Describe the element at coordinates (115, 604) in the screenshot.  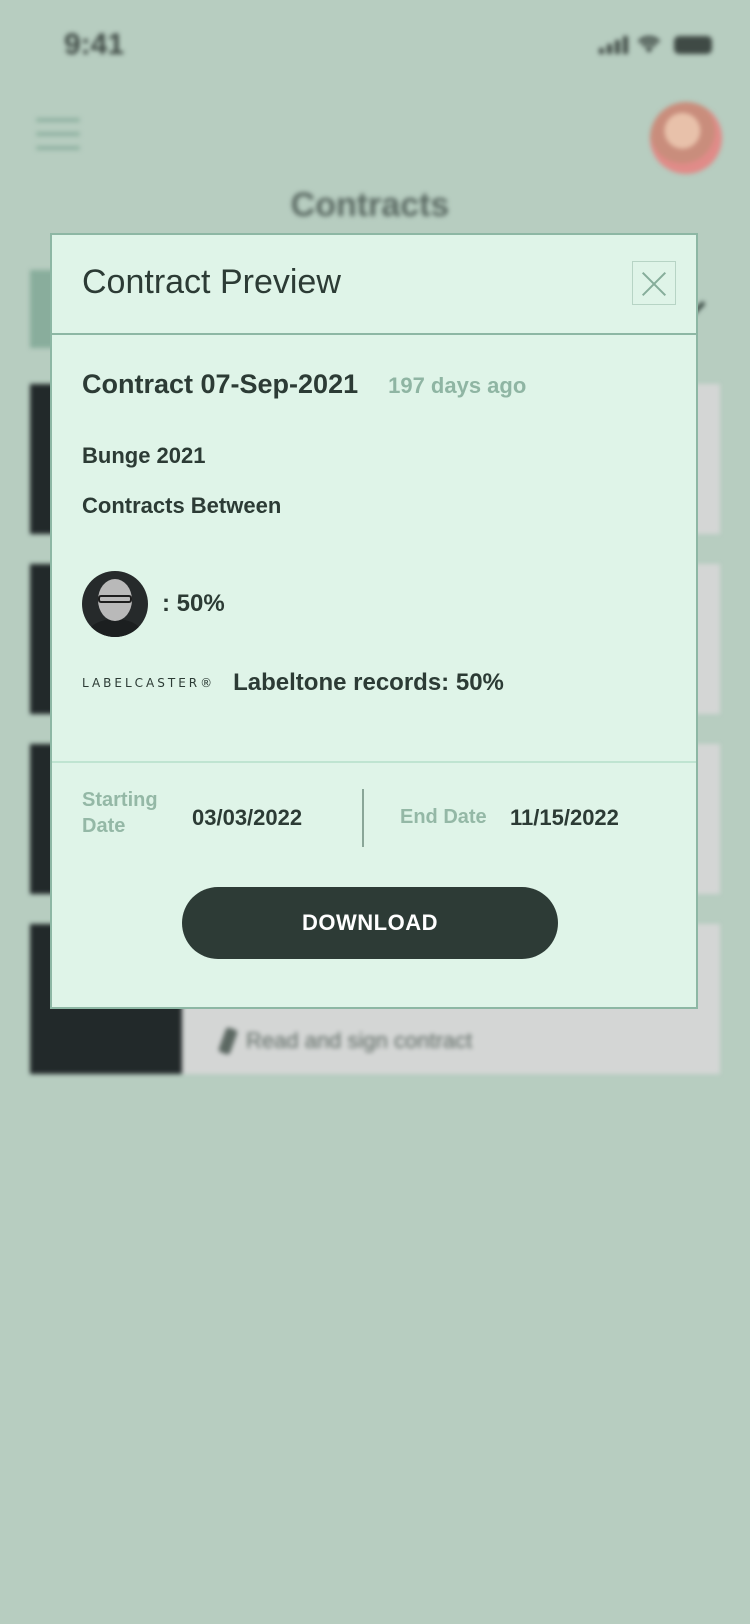
I see `person-avatar` at that location.